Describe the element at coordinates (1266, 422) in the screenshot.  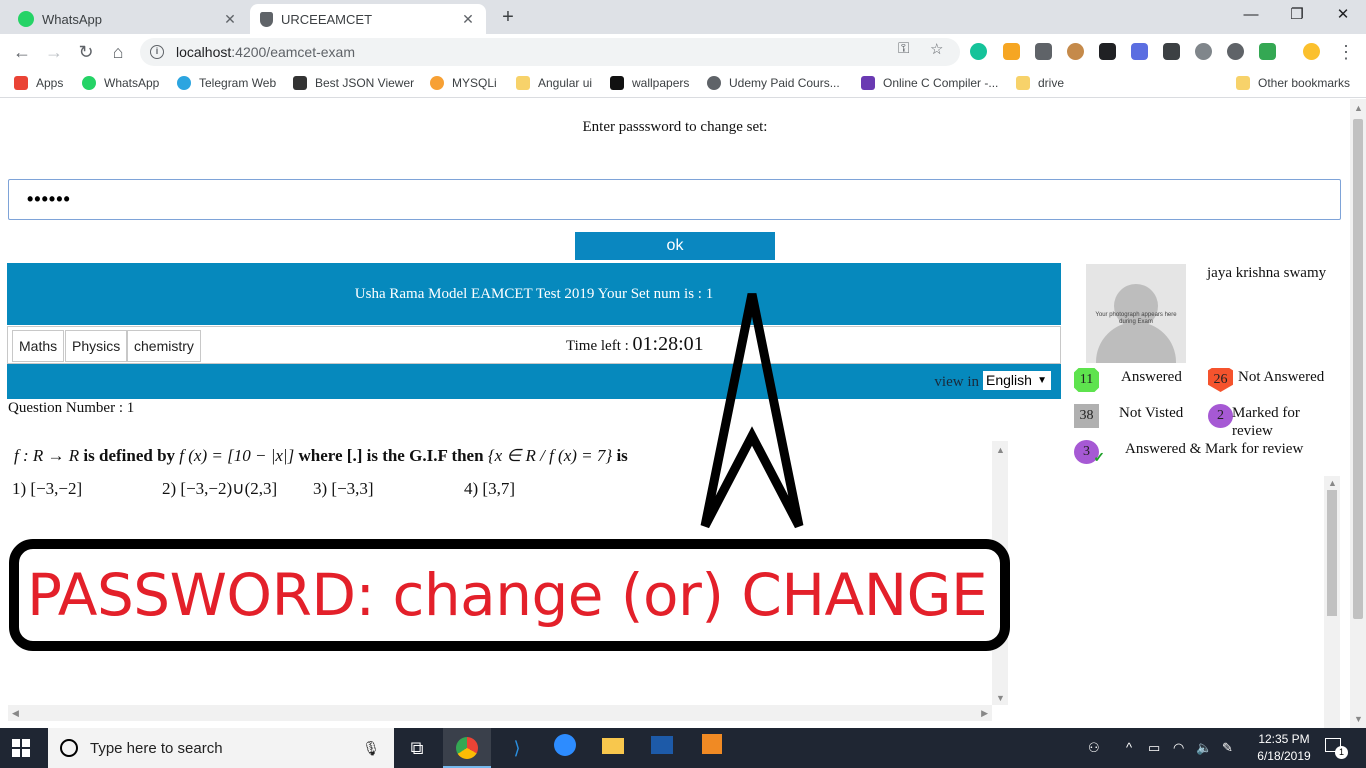
I see `legend-marked-label: Marked for review` at that location.